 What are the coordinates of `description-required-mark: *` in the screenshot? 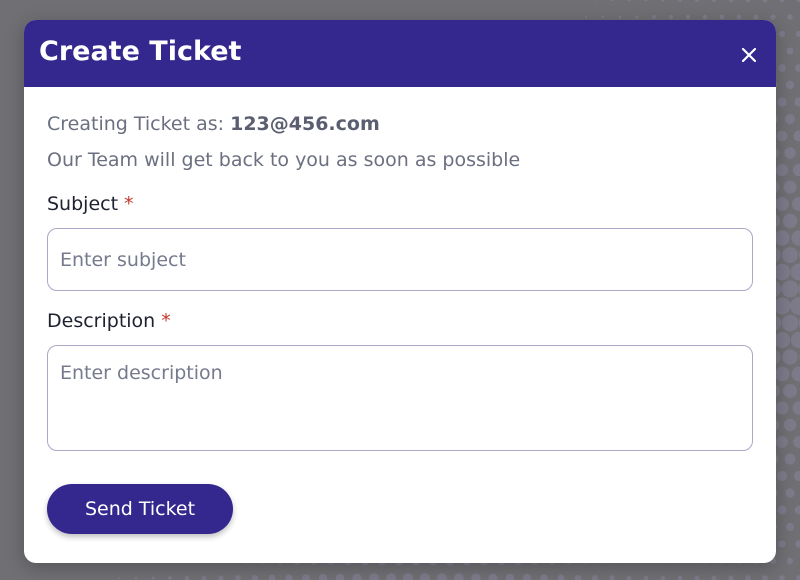 It's located at (166, 321).